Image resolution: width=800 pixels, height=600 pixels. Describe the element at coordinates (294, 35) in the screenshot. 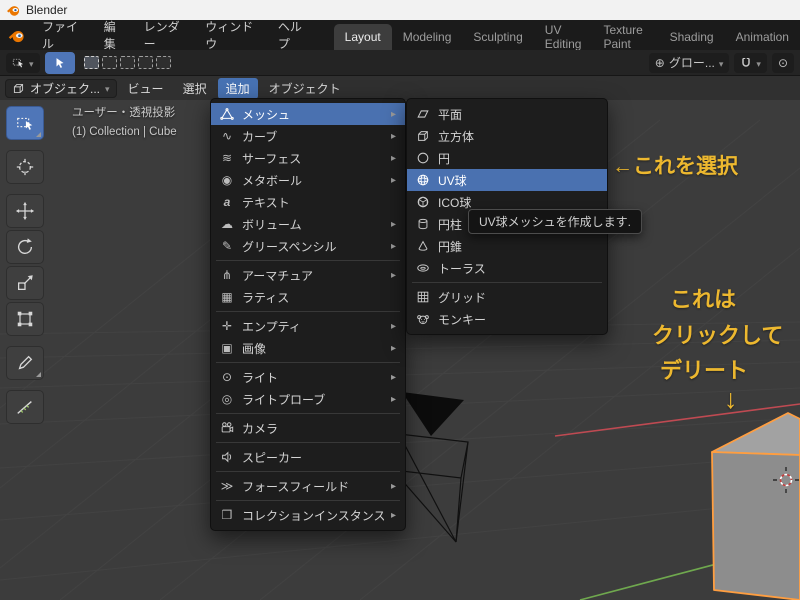

I see `menu-help: ヘルプ` at that location.